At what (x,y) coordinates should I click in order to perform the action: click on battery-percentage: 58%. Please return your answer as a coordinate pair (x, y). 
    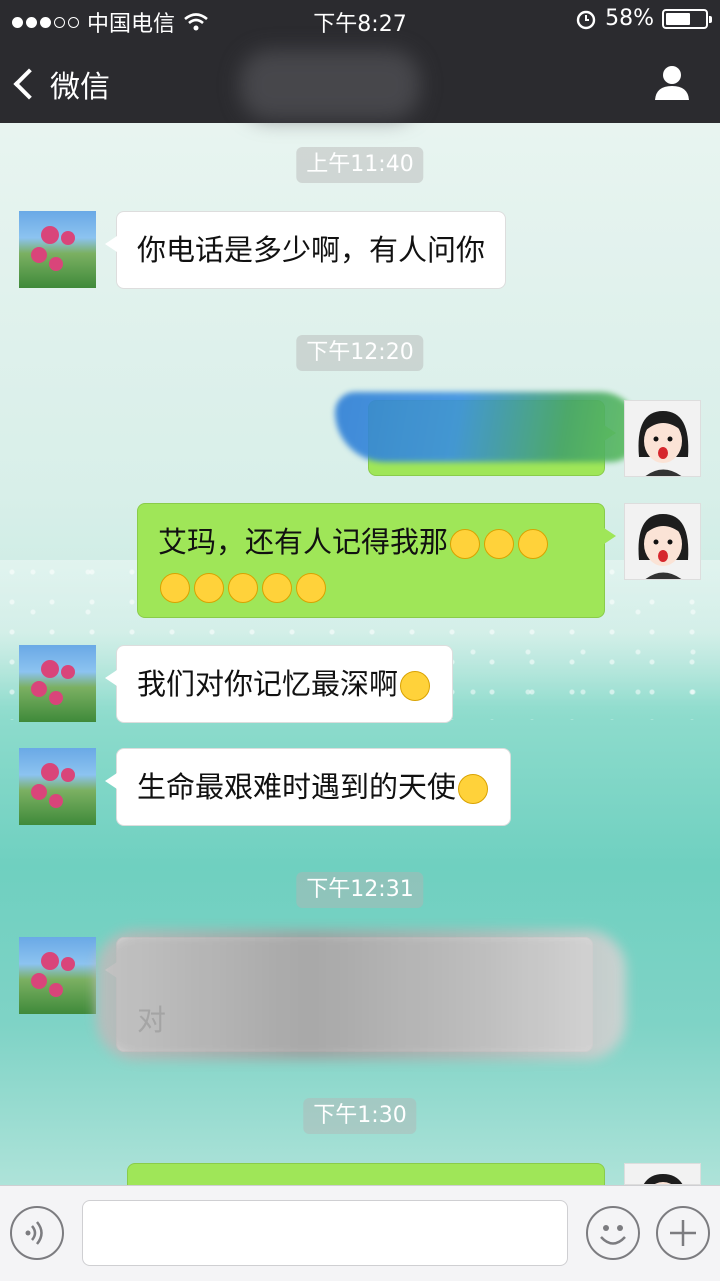
    Looking at the image, I should click on (629, 18).